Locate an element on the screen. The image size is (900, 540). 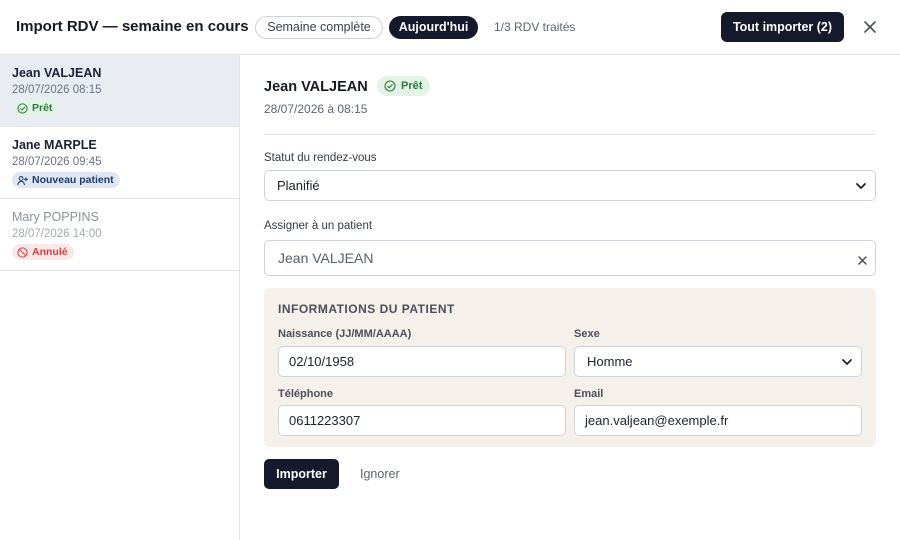
patient-info-title: INFORMATIONS DU PATIENT is located at coordinates (366, 309).